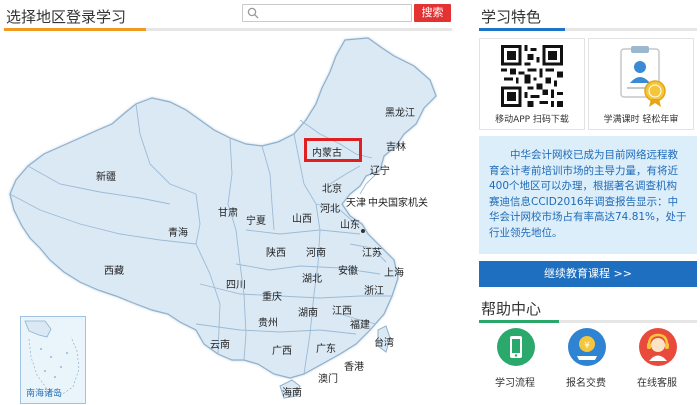 This screenshot has width=700, height=405. I want to click on help-registration-payment: ¥ 报名交费, so click(586, 361).